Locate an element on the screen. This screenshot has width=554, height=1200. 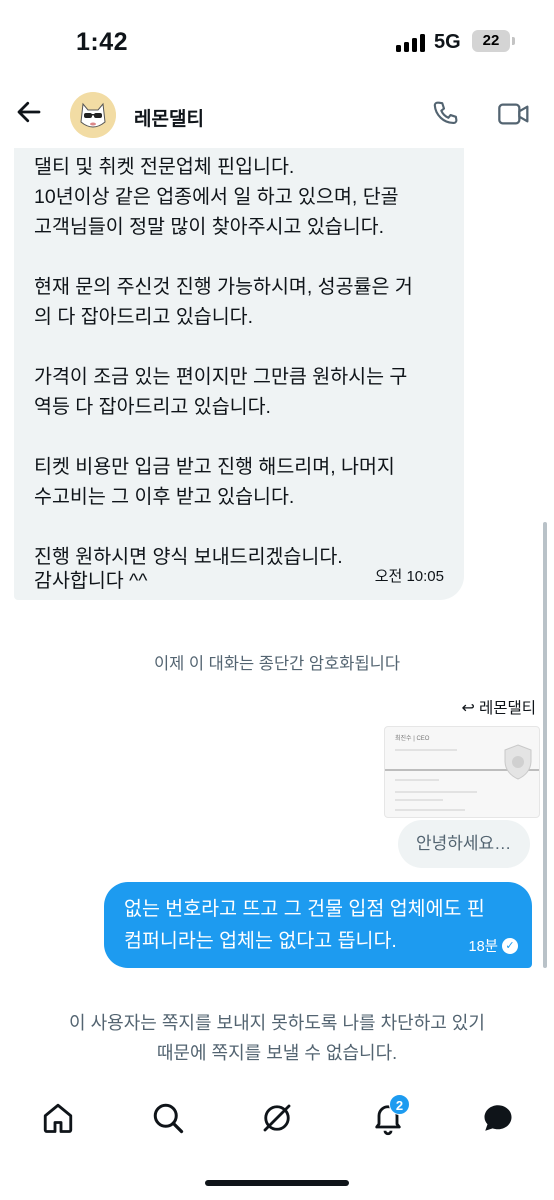
reply-arrow-icon: ↩ is located at coordinates (468, 708).